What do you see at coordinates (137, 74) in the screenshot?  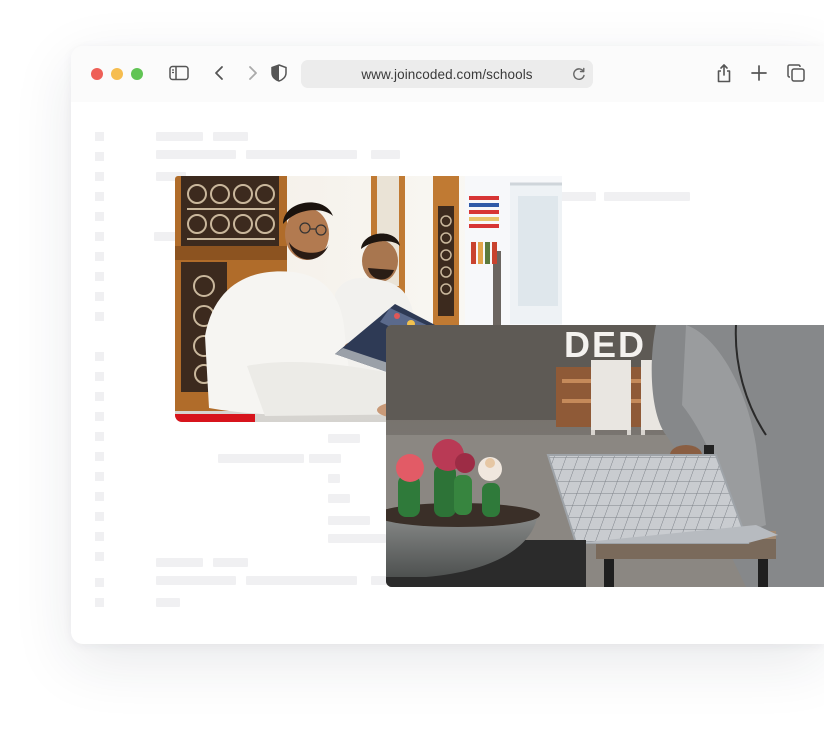 I see `zoom-window-button` at bounding box center [137, 74].